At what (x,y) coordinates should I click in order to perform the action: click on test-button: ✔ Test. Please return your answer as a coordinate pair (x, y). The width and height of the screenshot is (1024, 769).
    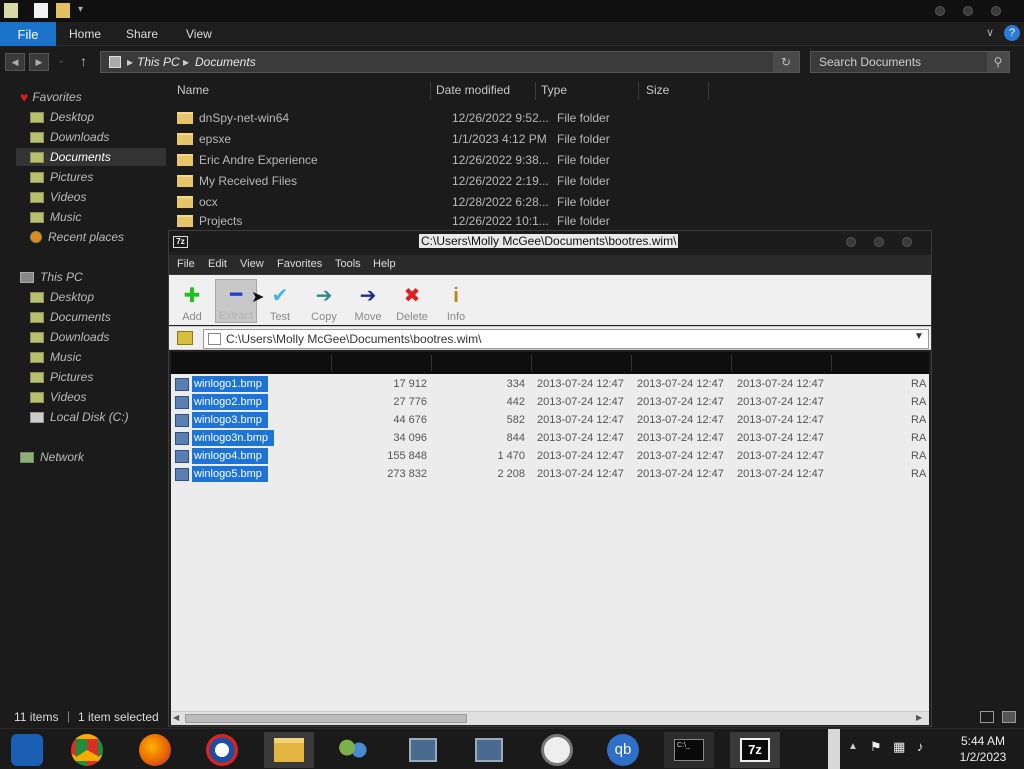
    Looking at the image, I should click on (280, 301).